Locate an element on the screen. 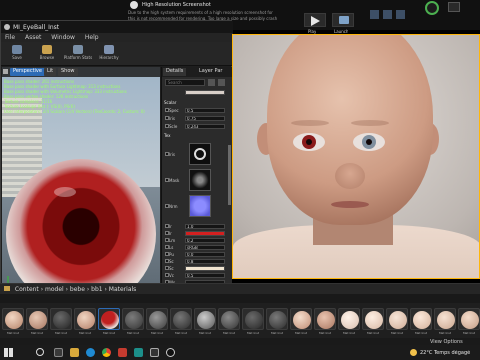 The image size is (480, 360). platform-stats-button: Platform Stats is located at coordinates (78, 54).